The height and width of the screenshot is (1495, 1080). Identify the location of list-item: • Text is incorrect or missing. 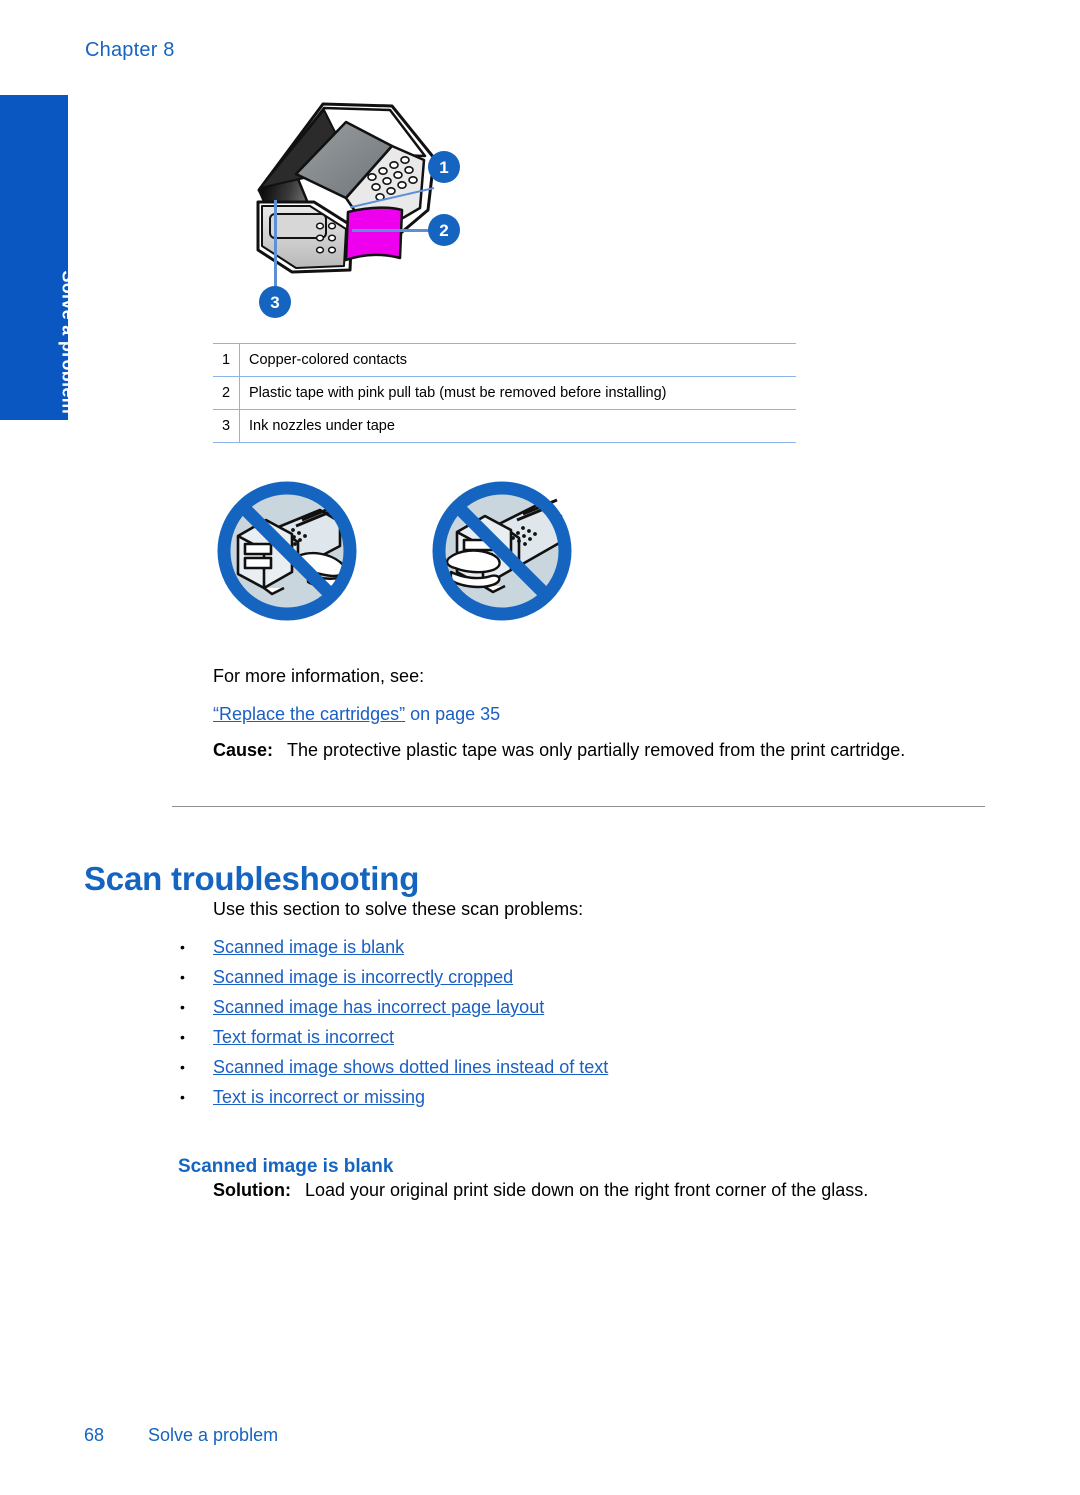
(393, 1097).